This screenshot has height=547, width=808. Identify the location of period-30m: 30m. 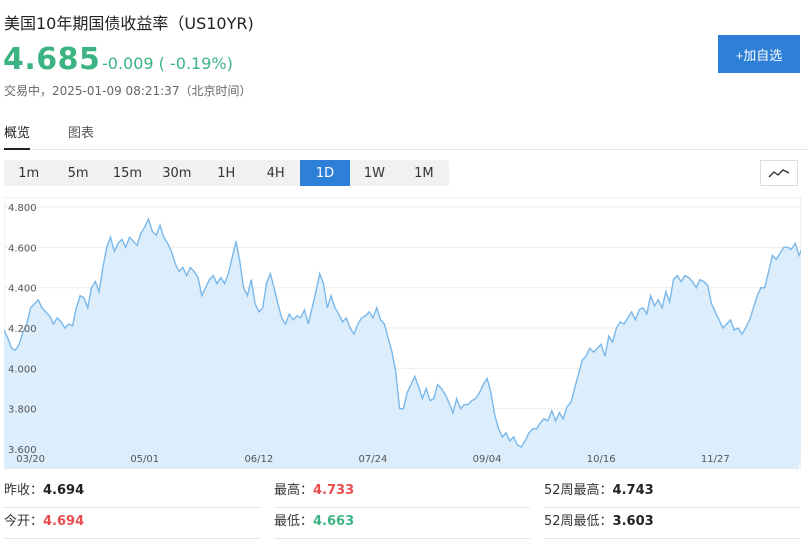
(176, 173).